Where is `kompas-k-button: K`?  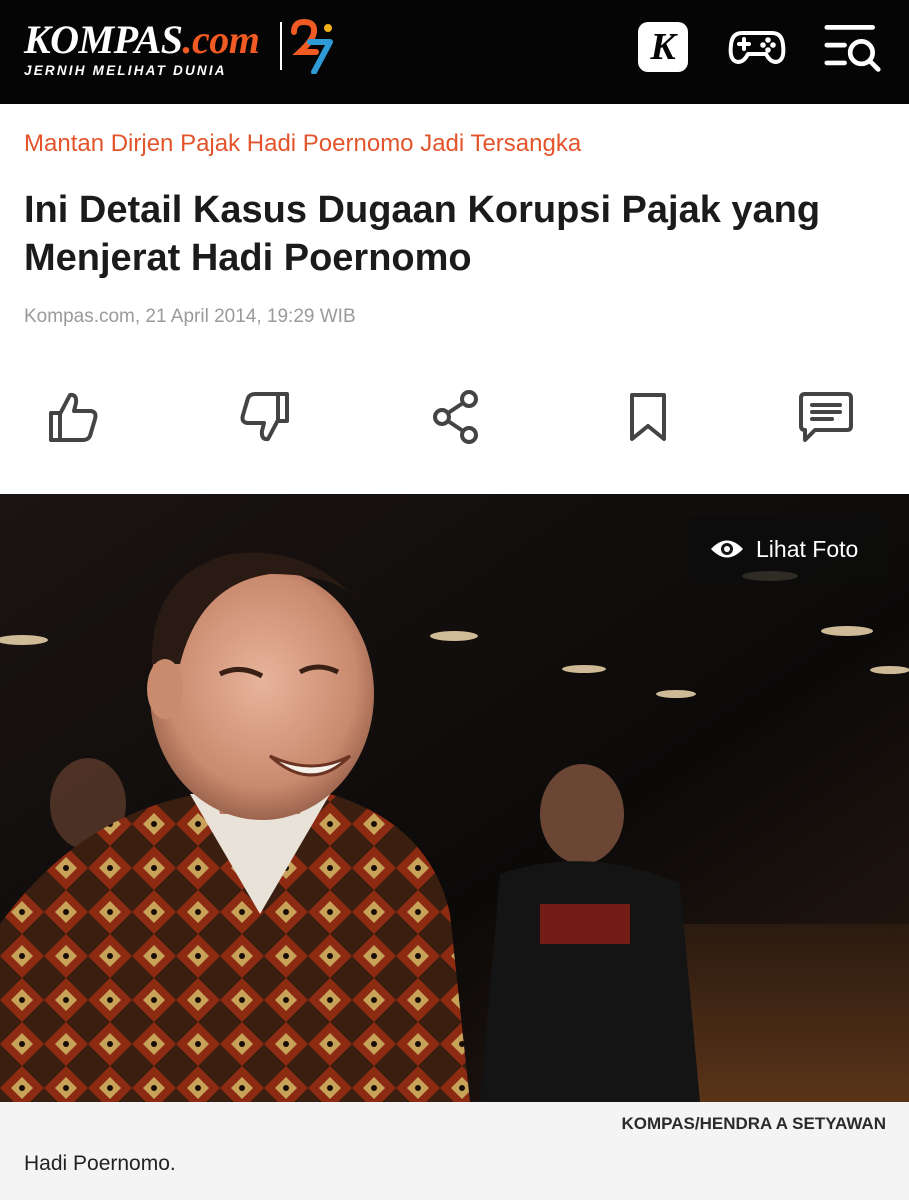
kompas-k-button: K is located at coordinates (663, 47).